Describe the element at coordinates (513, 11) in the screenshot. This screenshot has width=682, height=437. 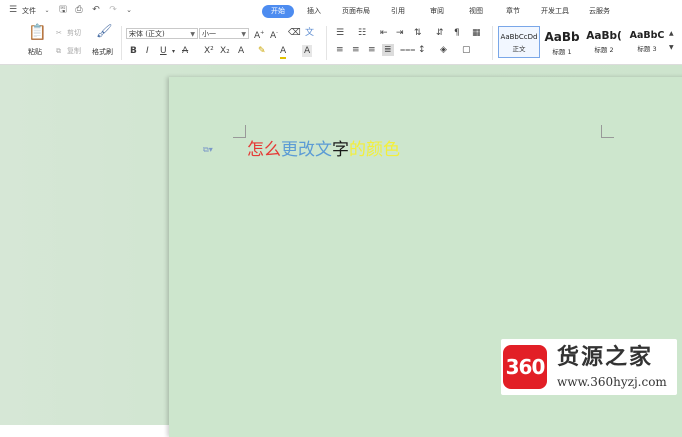
I see `tab-chapter: 章节` at that location.